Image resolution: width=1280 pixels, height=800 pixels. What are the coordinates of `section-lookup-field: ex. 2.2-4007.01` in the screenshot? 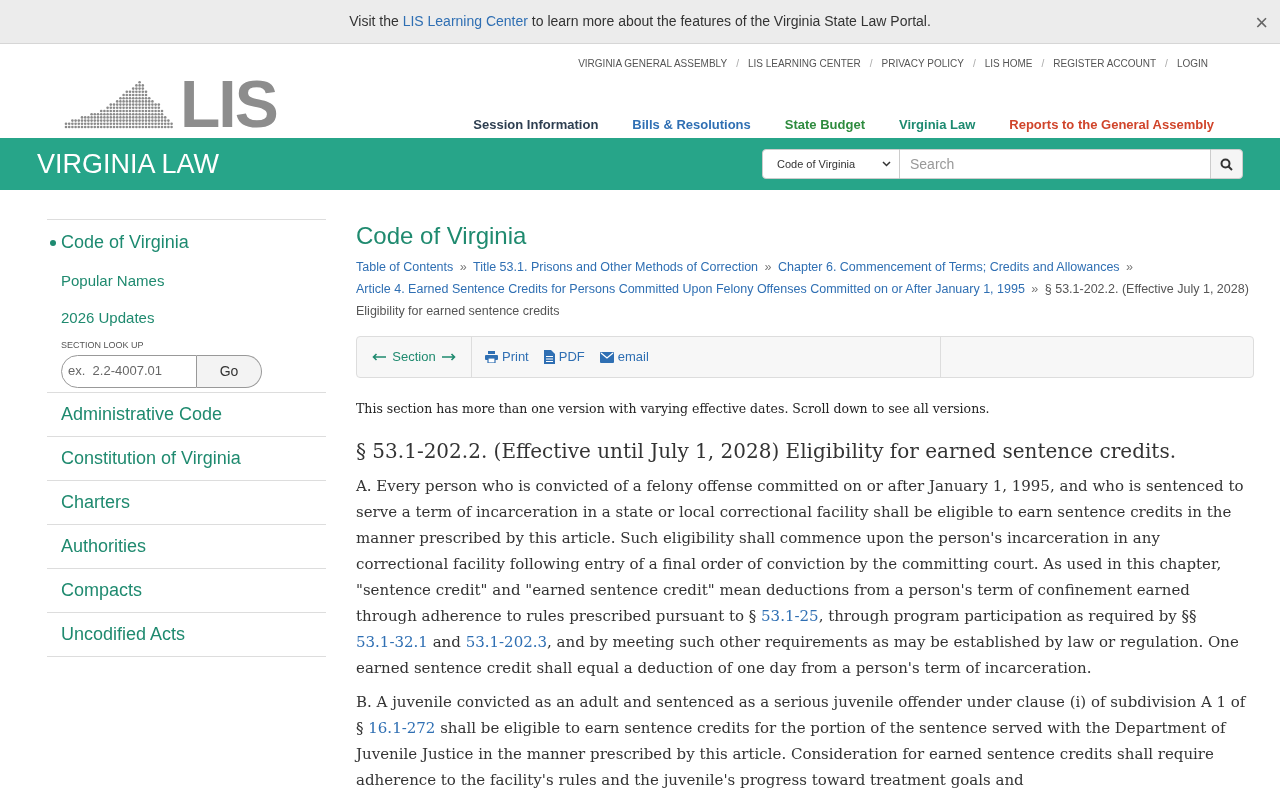 It's located at (129, 371).